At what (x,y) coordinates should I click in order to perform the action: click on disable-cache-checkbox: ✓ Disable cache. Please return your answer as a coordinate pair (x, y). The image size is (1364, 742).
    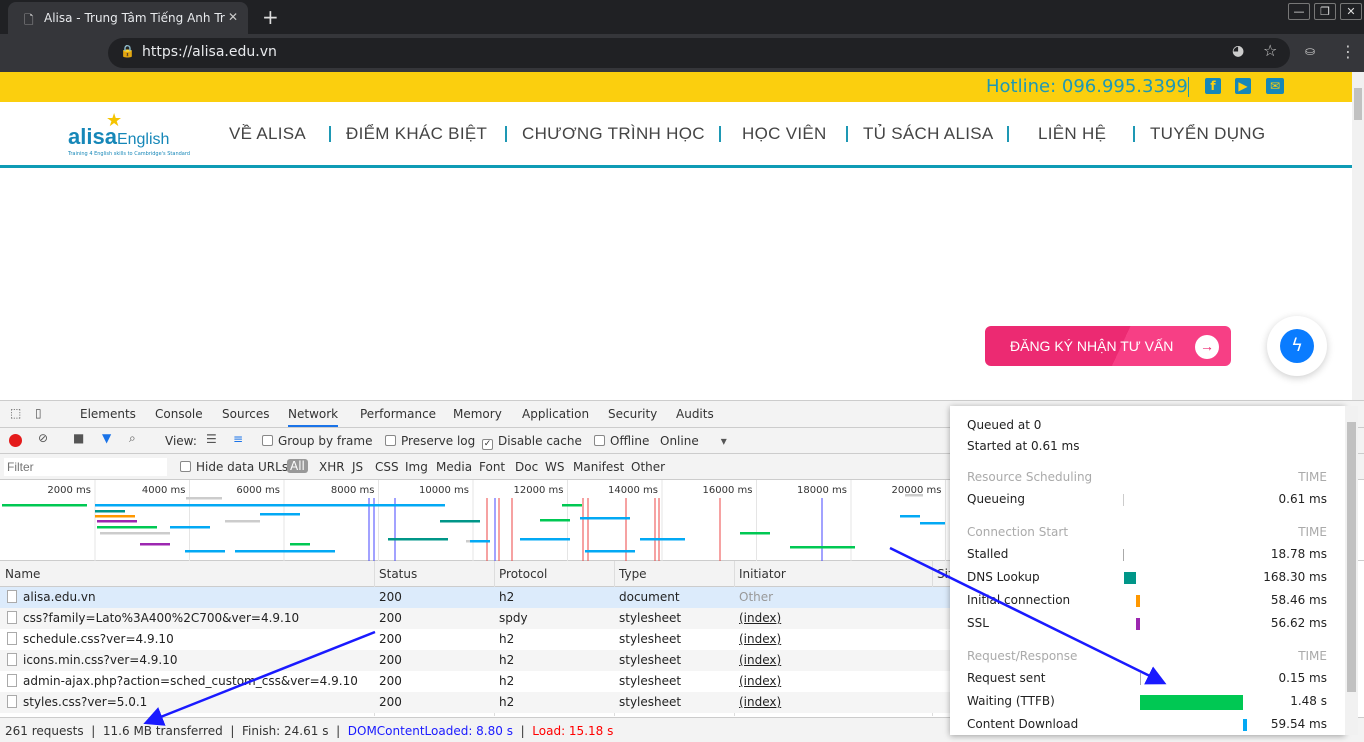
    Looking at the image, I should click on (532, 442).